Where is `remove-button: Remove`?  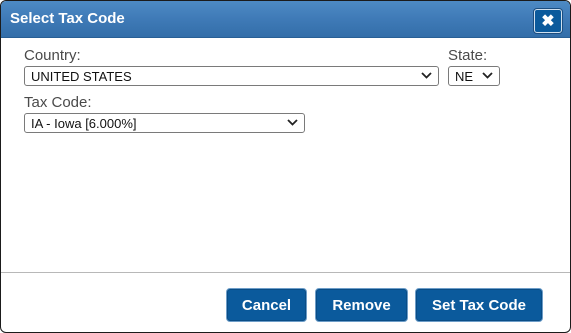 remove-button: Remove is located at coordinates (361, 305).